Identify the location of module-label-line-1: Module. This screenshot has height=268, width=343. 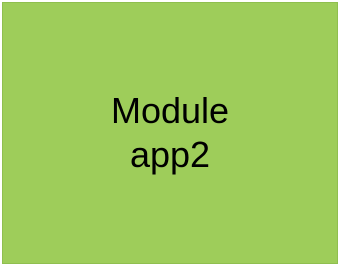
(170, 110).